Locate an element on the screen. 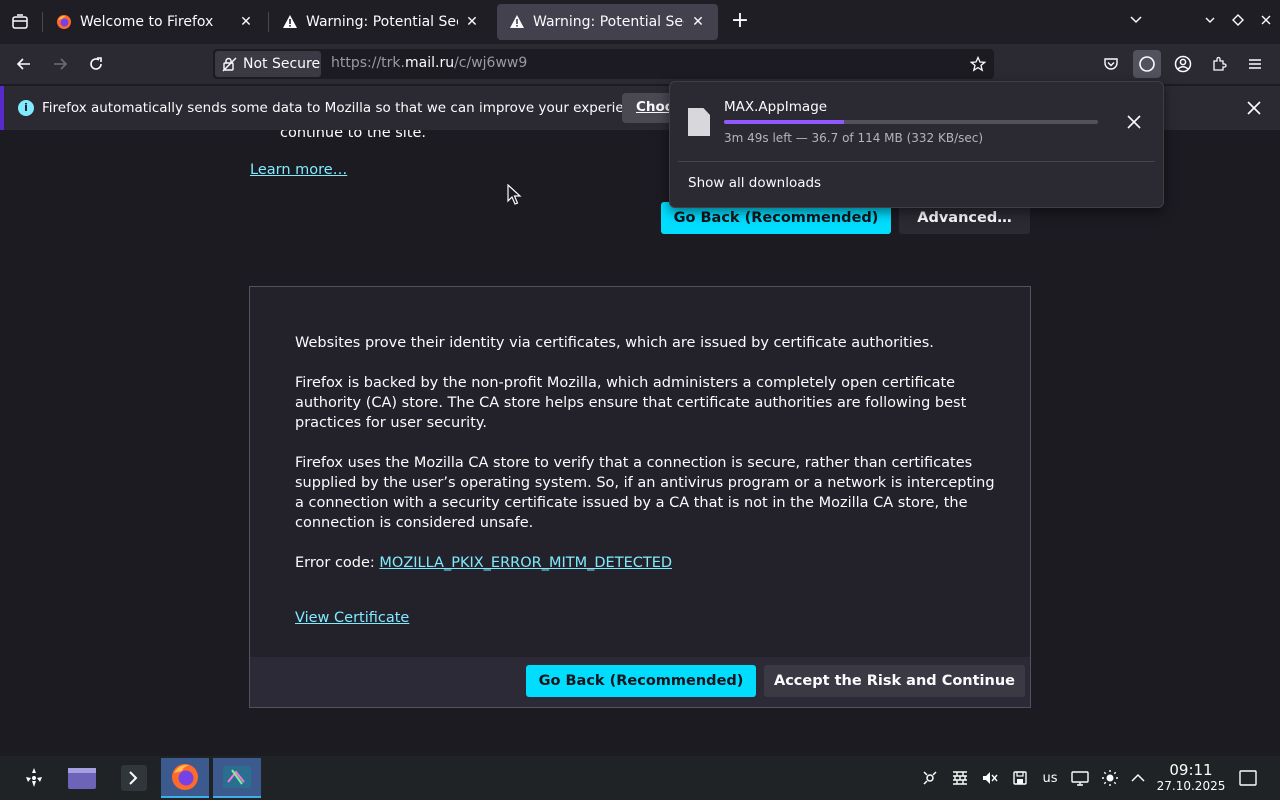 This screenshot has height=800, width=1280. error-code-link: MOZILLA_PKIX_ERROR_MITM_DETECTED is located at coordinates (525, 563).